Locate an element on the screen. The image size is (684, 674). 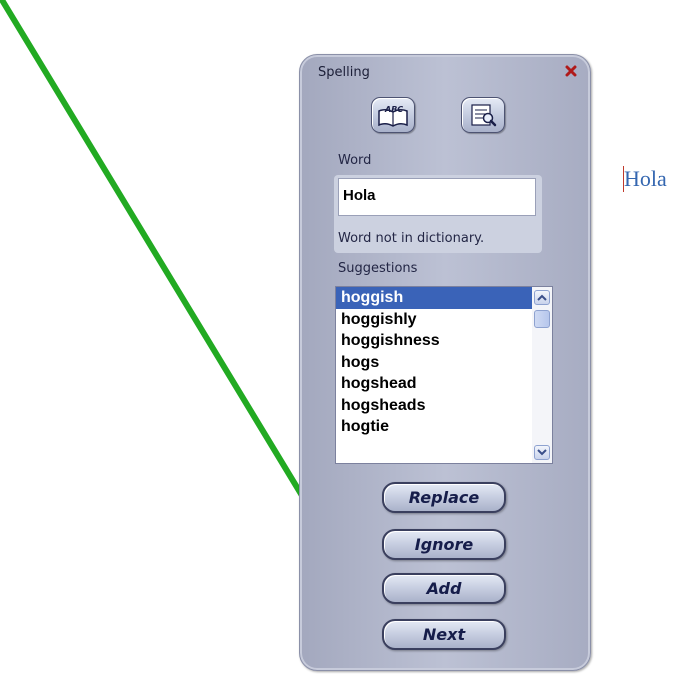
chevron-down-icon is located at coordinates (542, 452).